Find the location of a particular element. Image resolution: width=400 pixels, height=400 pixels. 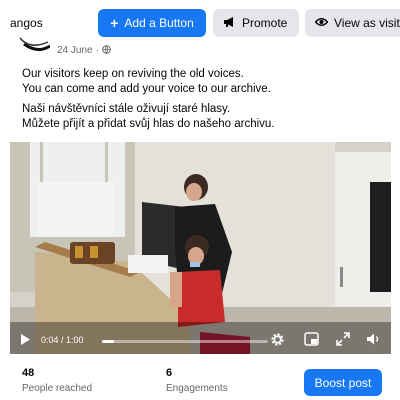

promote-button: Promote is located at coordinates (256, 23).